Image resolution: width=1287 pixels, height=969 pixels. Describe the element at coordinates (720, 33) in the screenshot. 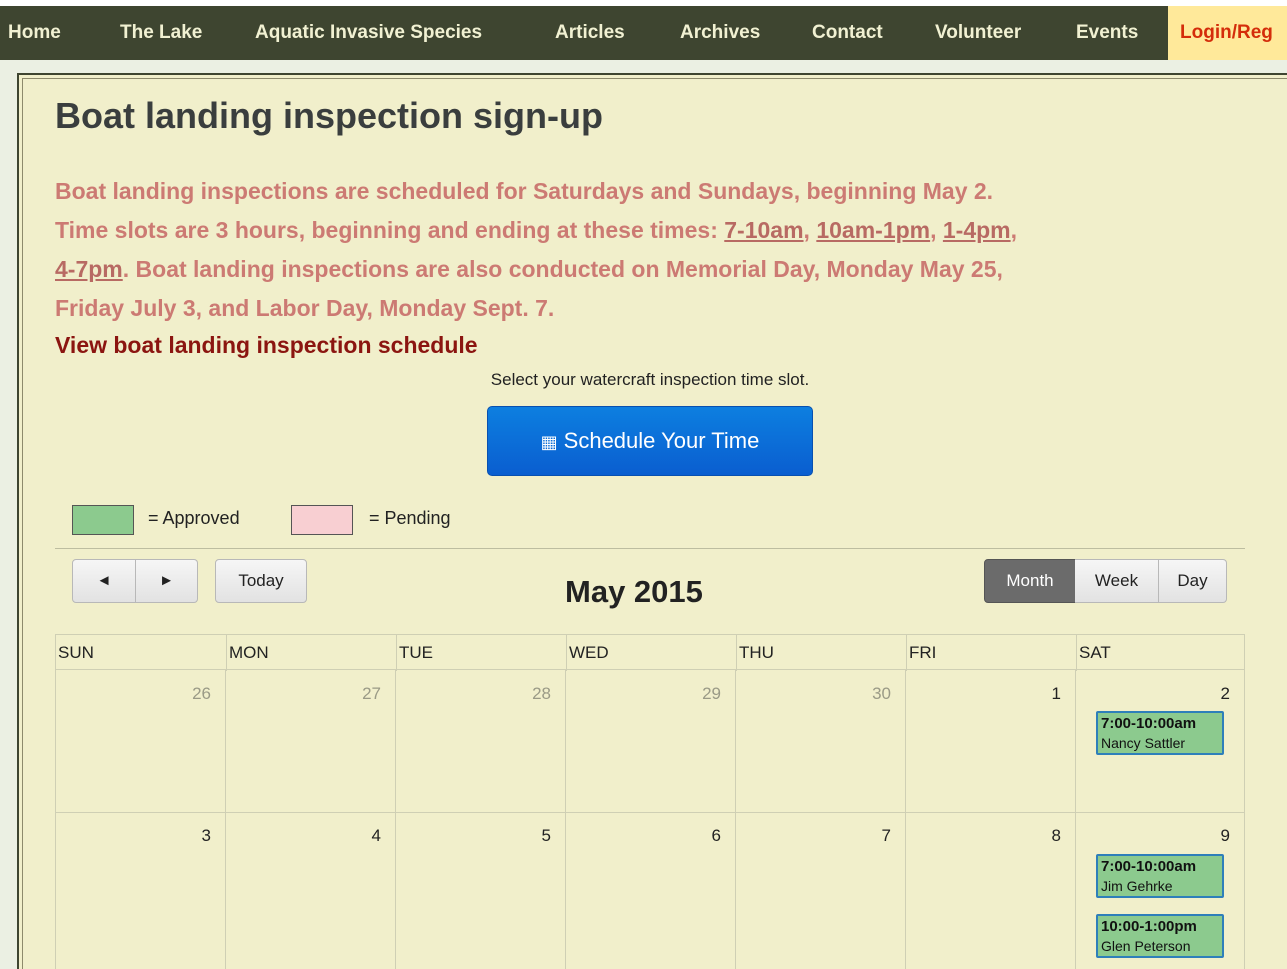

I see `nav-archives: Archives` at that location.